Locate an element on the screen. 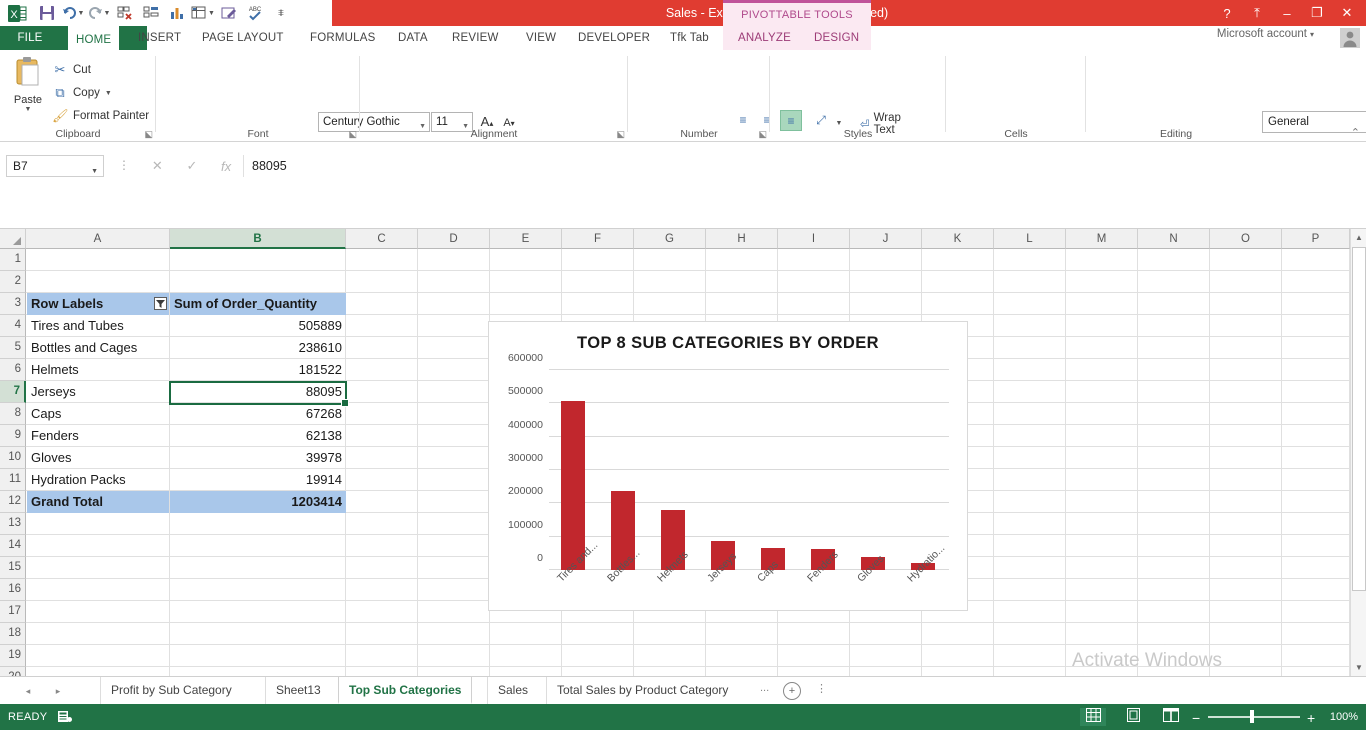 The width and height of the screenshot is (1366, 730). tab-page-layout: PAGE LAYOUT is located at coordinates (243, 38).